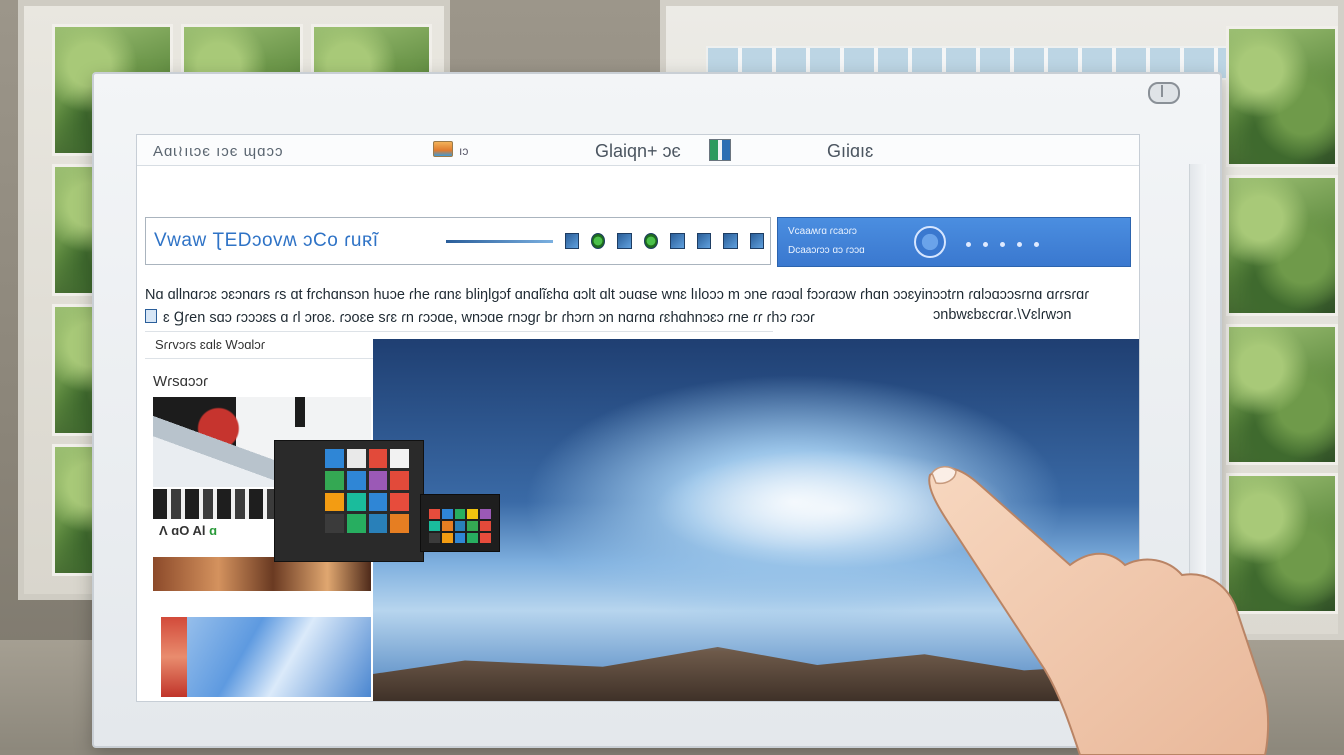  I want to click on app-header: Аɑɩ≀ıɩɔє ıɔє ɰɑɔɔ ıɔ Glaiqn+ ɔє Gıiɑıɛ, so click(638, 150).